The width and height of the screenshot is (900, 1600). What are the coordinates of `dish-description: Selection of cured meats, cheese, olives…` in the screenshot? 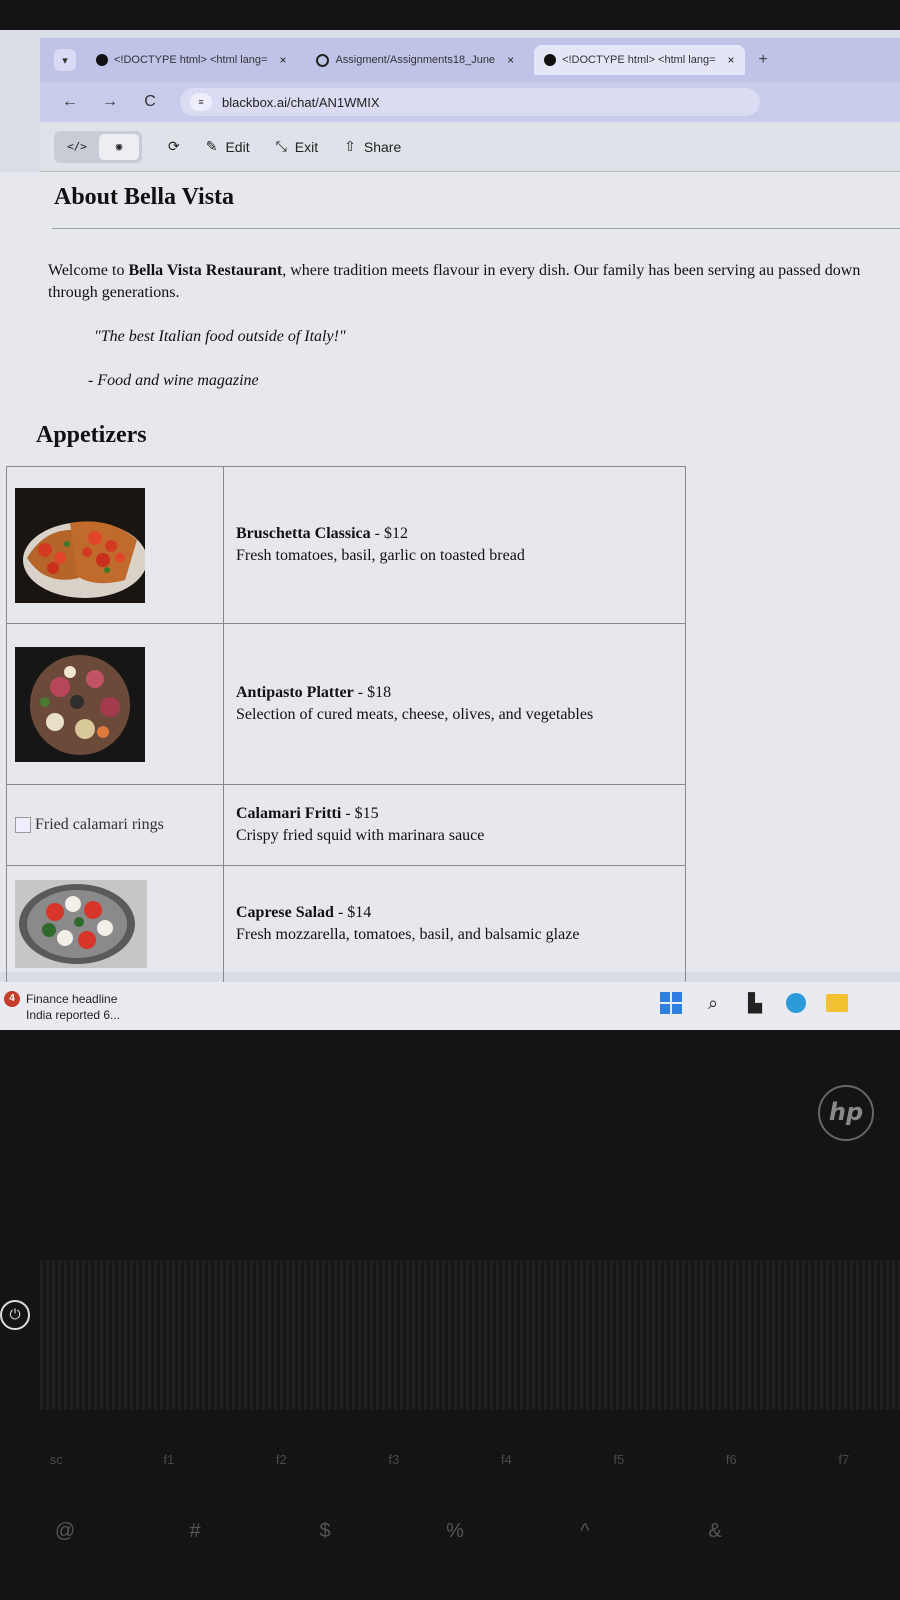 It's located at (415, 714).